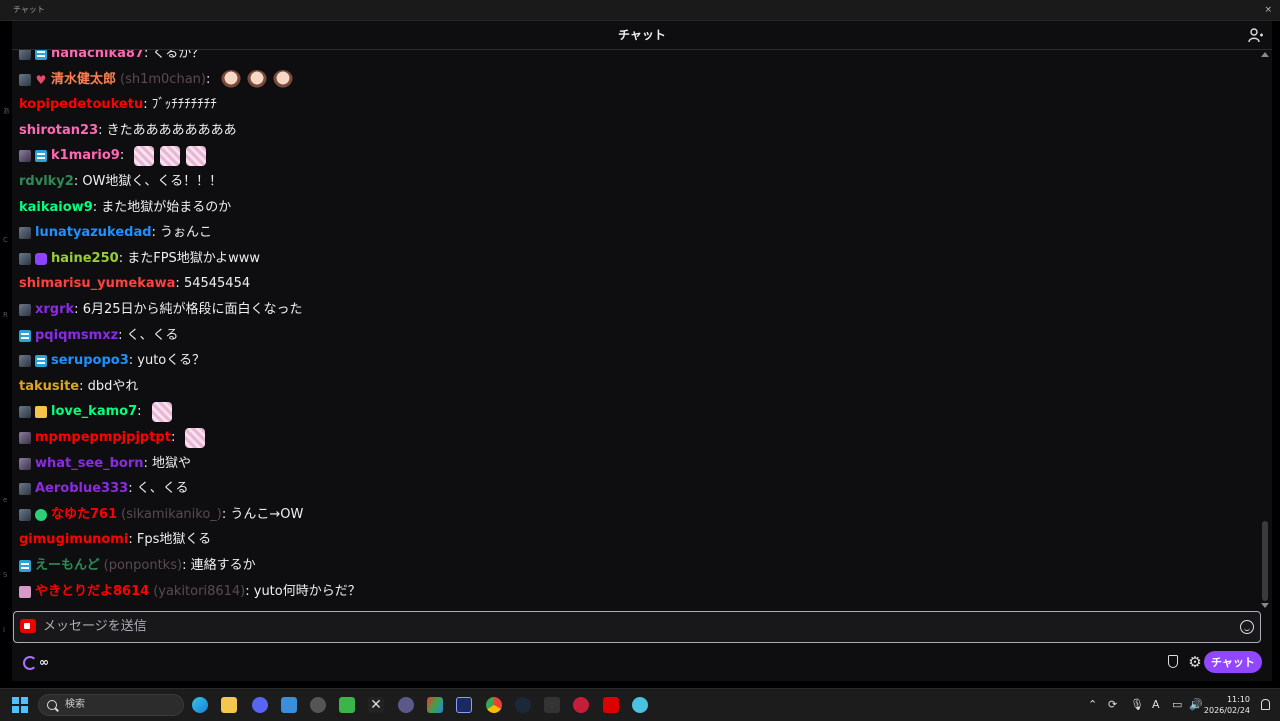 This screenshot has width=1280, height=721. What do you see at coordinates (46, 182) in the screenshot?
I see `chat-username: rdvlky2` at bounding box center [46, 182].